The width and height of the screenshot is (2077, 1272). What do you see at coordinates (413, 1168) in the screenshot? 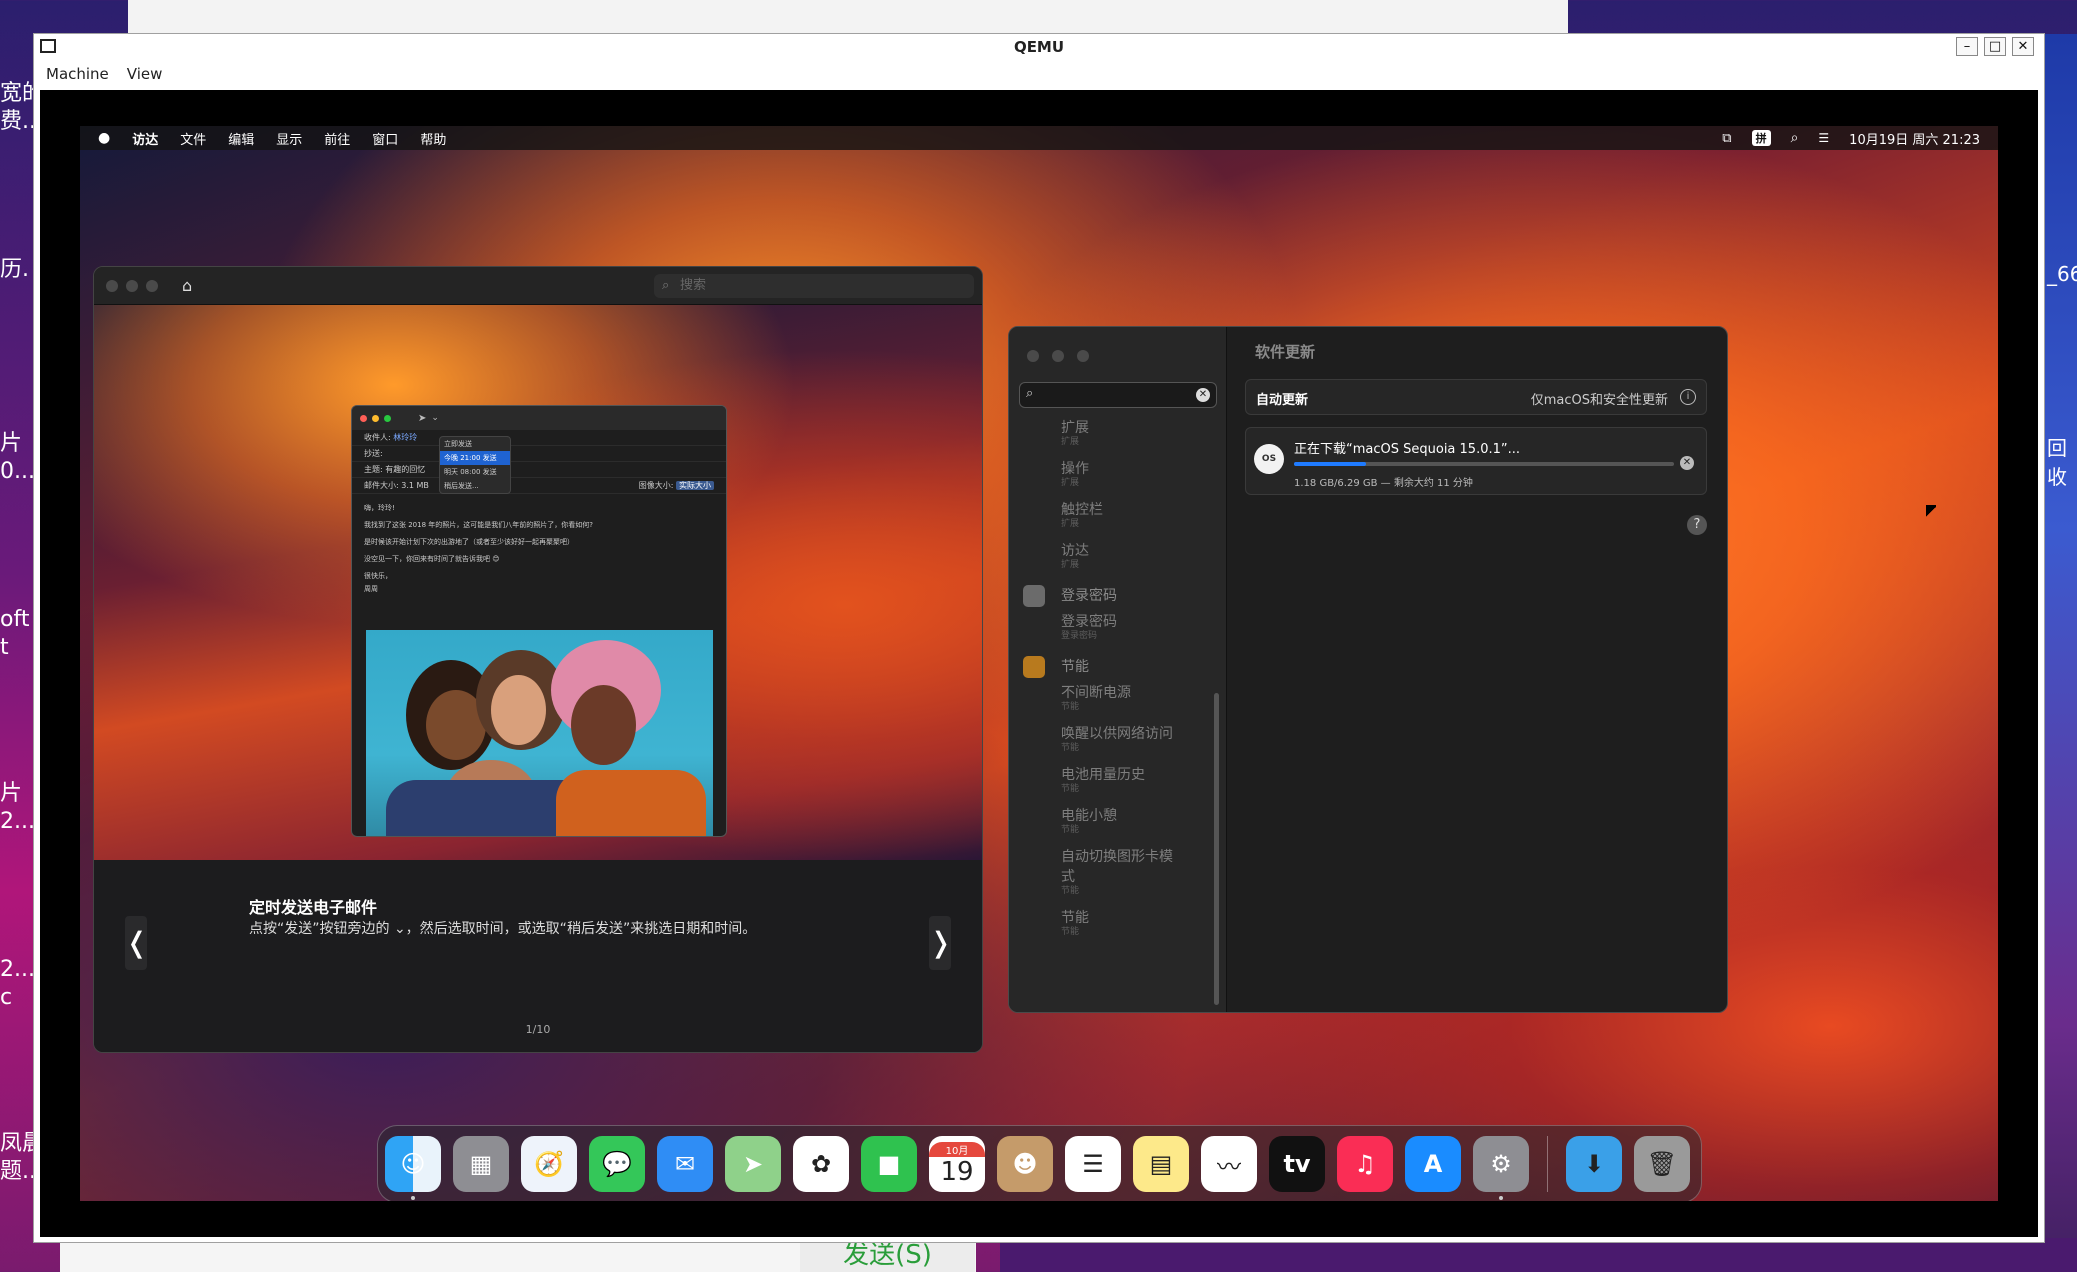
I see `dock-finder-icon: ☺` at bounding box center [413, 1168].